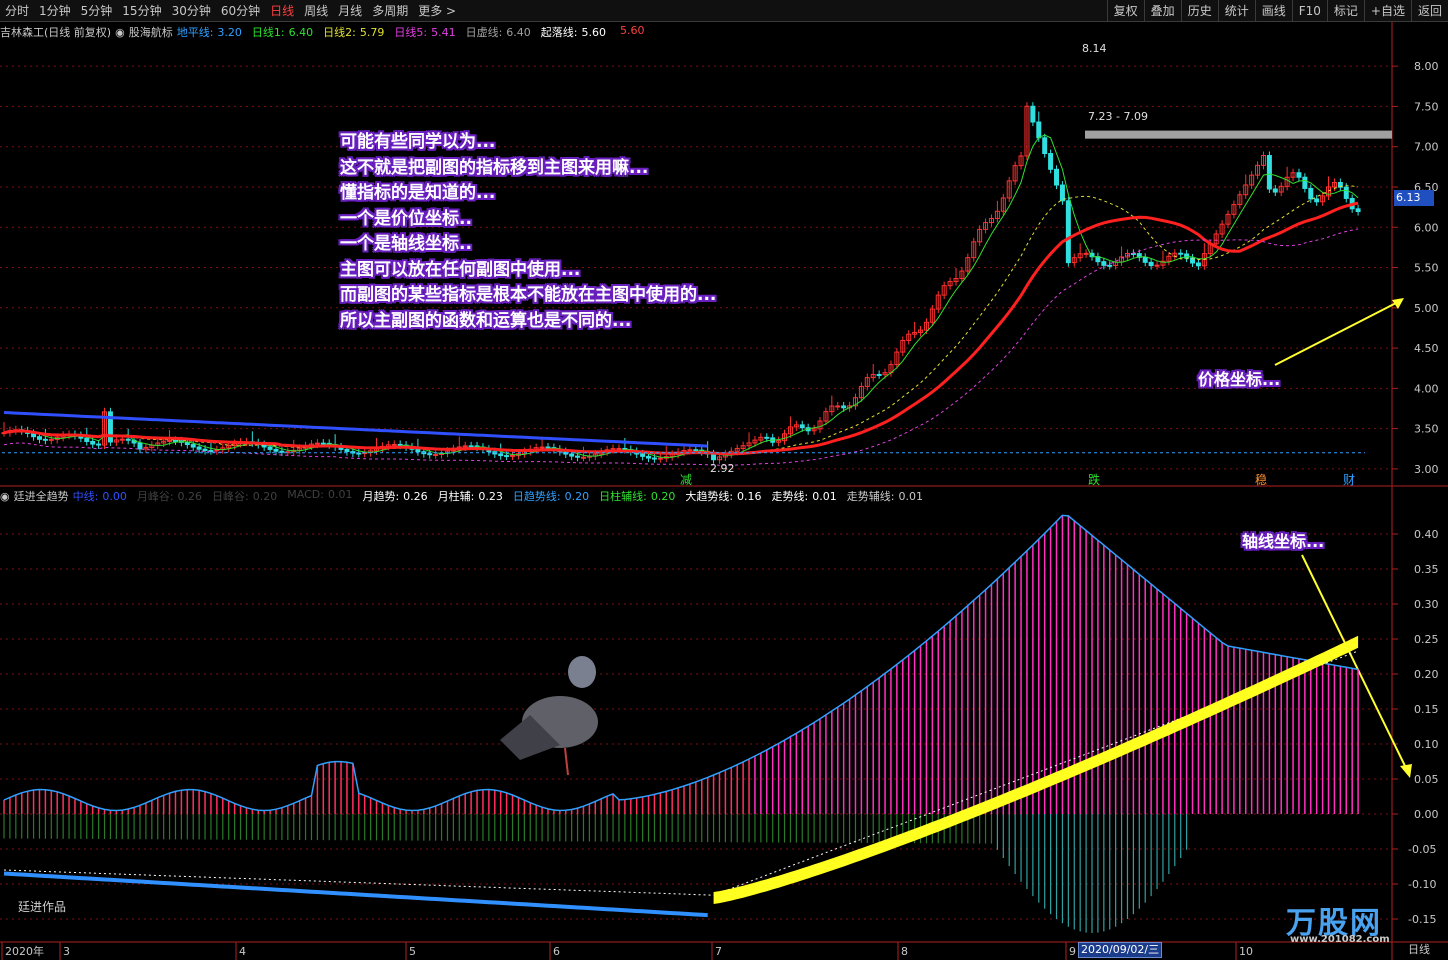 The width and height of the screenshot is (1448, 960). I want to click on x-tick-label: 2020年, so click(24, 951).